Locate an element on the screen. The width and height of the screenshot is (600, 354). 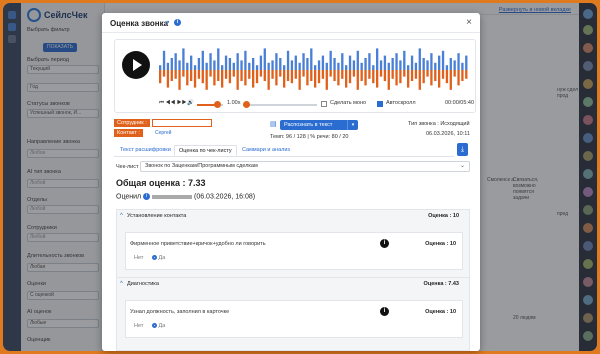
volume-icon: 🔊 is located at coordinates (190, 103).